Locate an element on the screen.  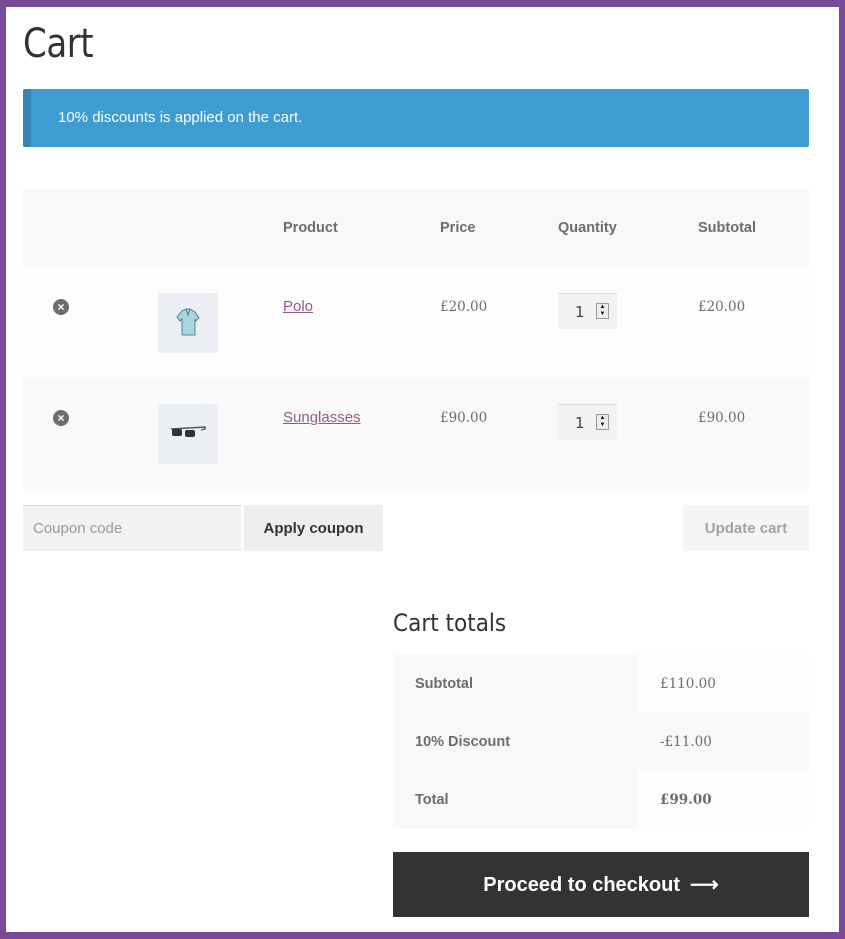
cart-item-row: × Sunglasses £90.00 1 ▲ ▼ £90.00 is located at coordinates (416, 433).